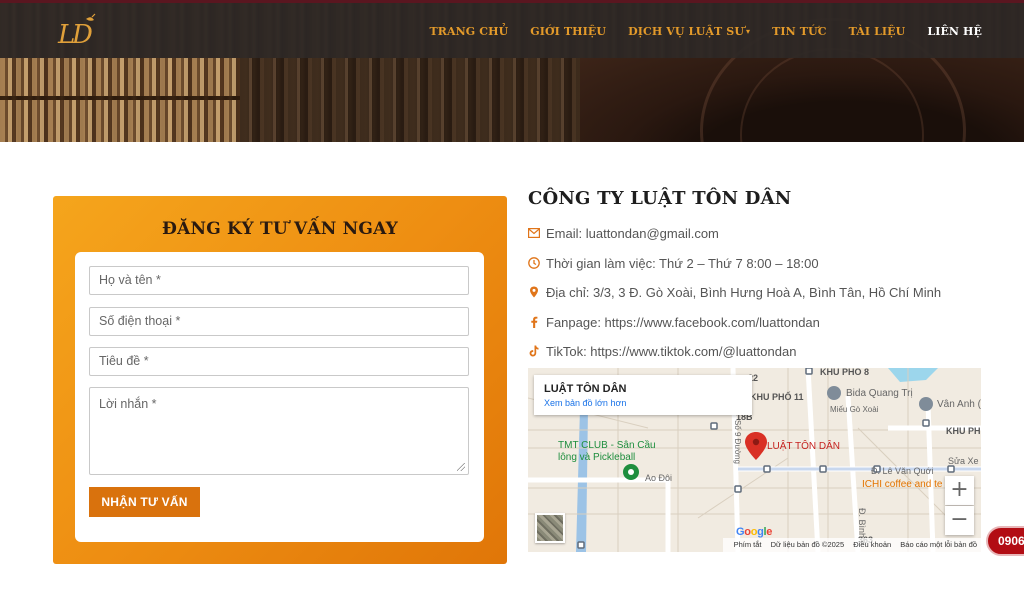 This screenshot has width=1024, height=600. Describe the element at coordinates (120, 100) in the screenshot. I see `hero-bookshelf-image` at that location.